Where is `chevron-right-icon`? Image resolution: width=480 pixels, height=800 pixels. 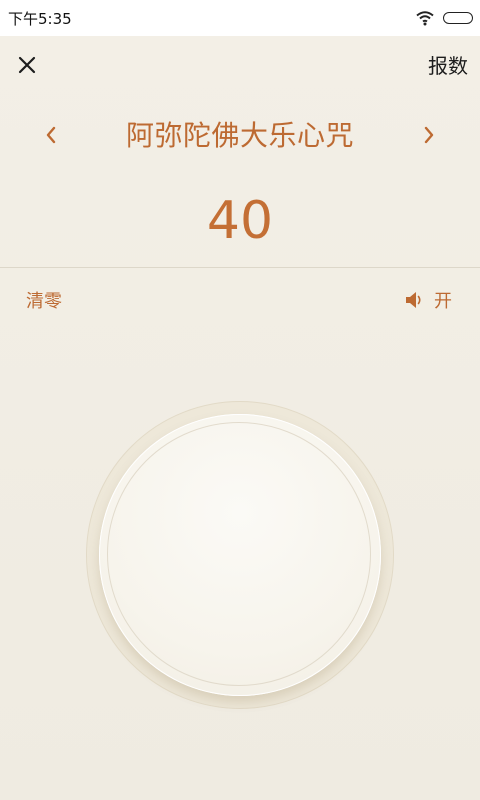 chevron-right-icon is located at coordinates (429, 135).